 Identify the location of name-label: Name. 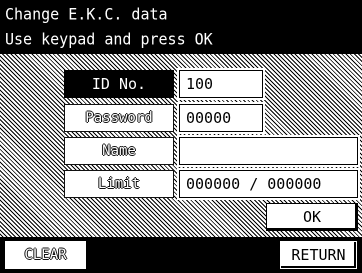
(119, 151).